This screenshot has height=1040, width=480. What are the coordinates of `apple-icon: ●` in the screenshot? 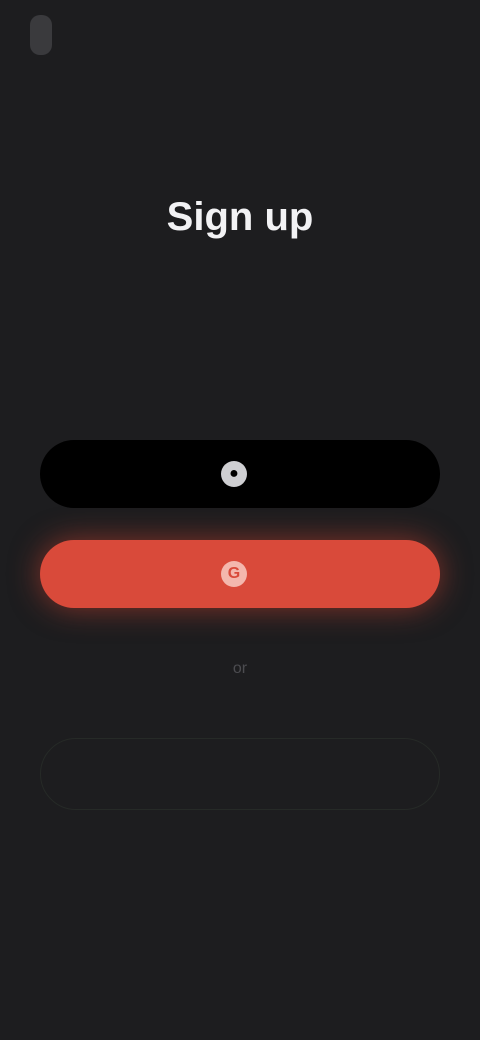 It's located at (234, 474).